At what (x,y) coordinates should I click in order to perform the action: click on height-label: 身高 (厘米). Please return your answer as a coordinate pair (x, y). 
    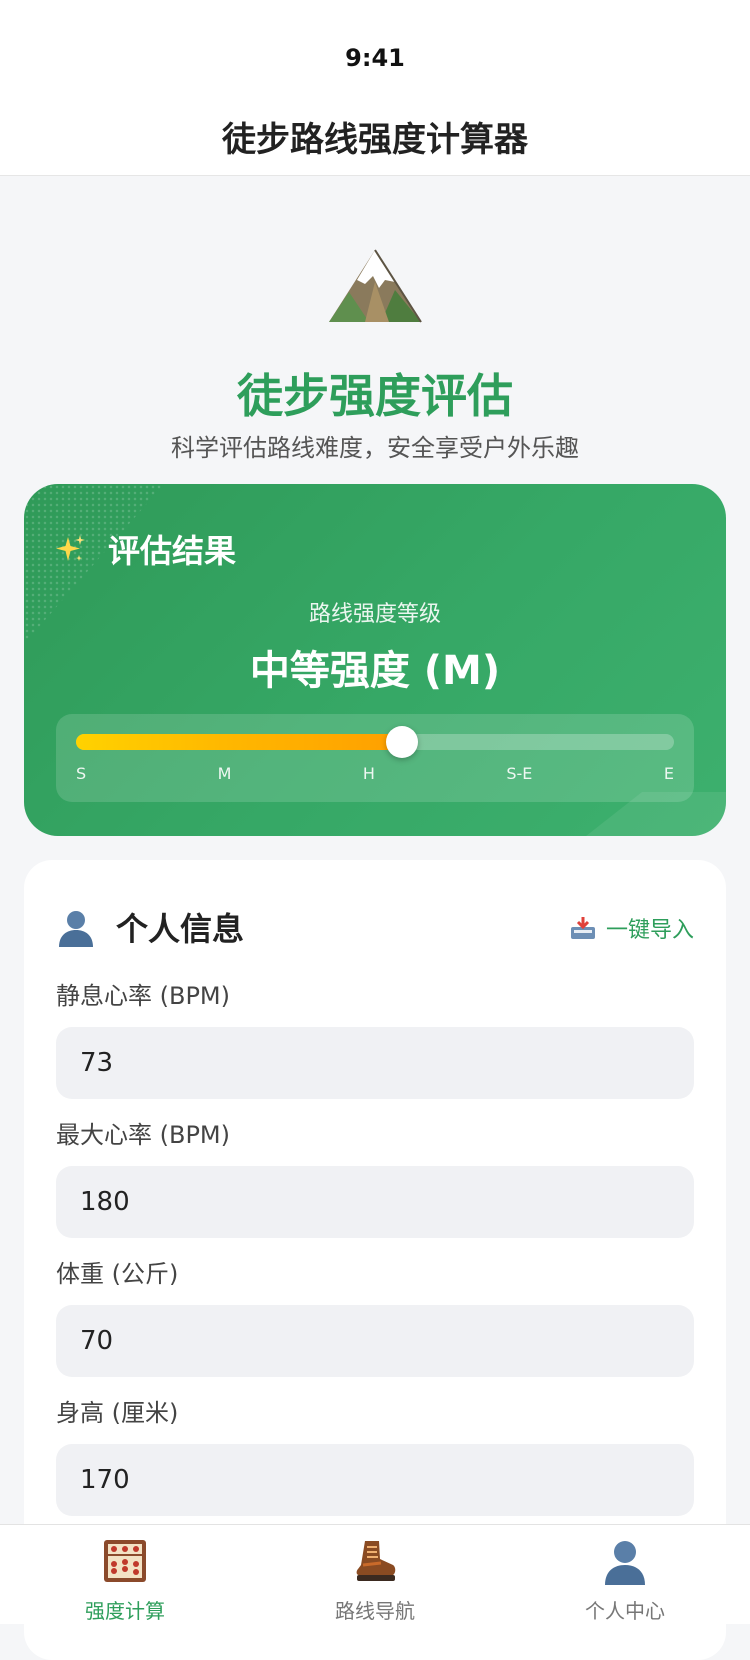
    Looking at the image, I should click on (117, 1413).